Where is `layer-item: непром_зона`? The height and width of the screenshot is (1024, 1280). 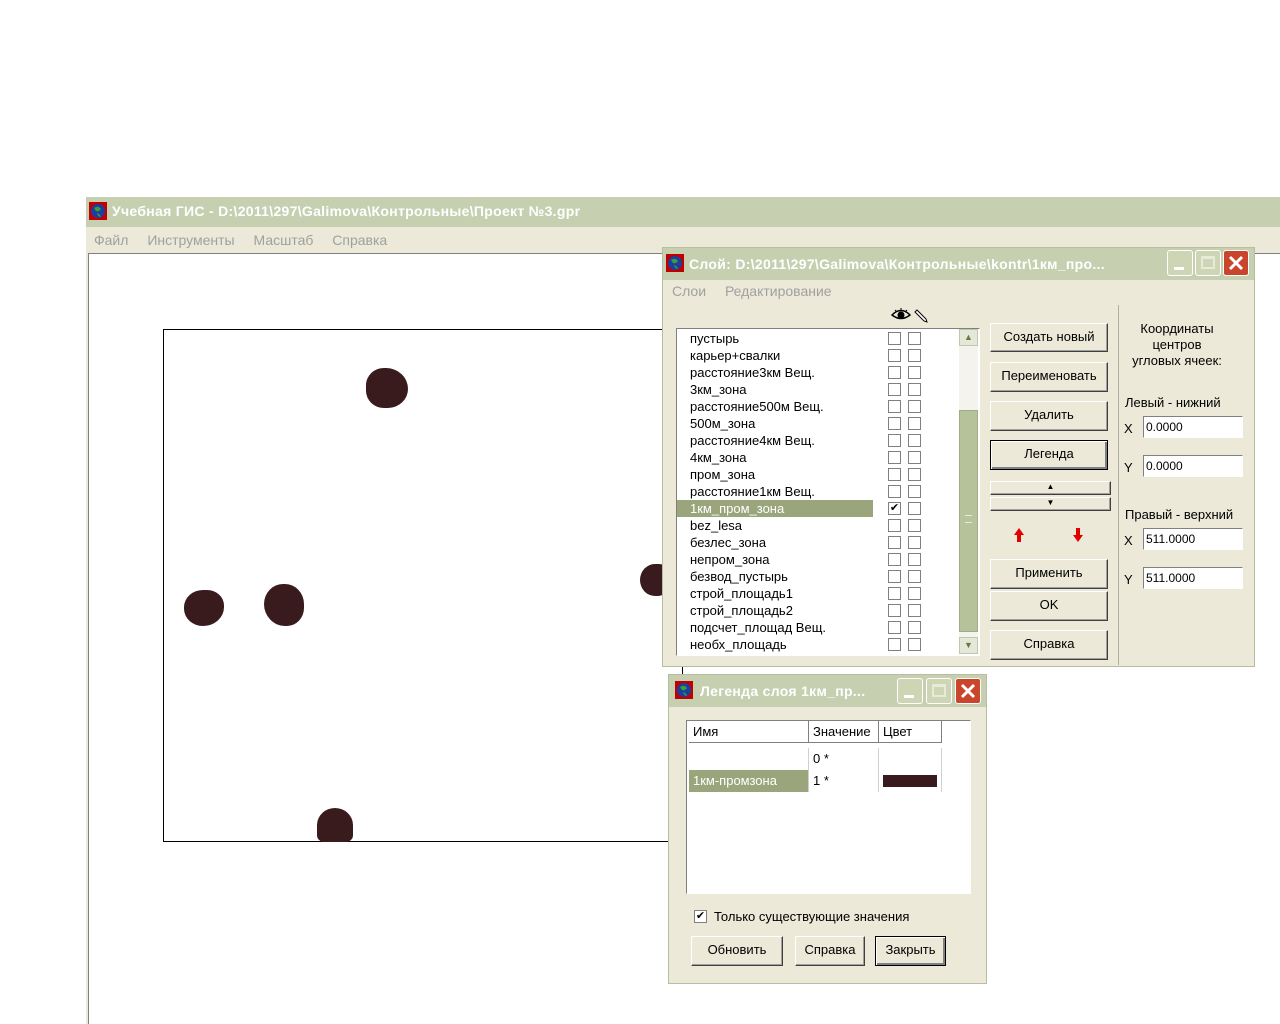 layer-item: непром_зона is located at coordinates (775, 559).